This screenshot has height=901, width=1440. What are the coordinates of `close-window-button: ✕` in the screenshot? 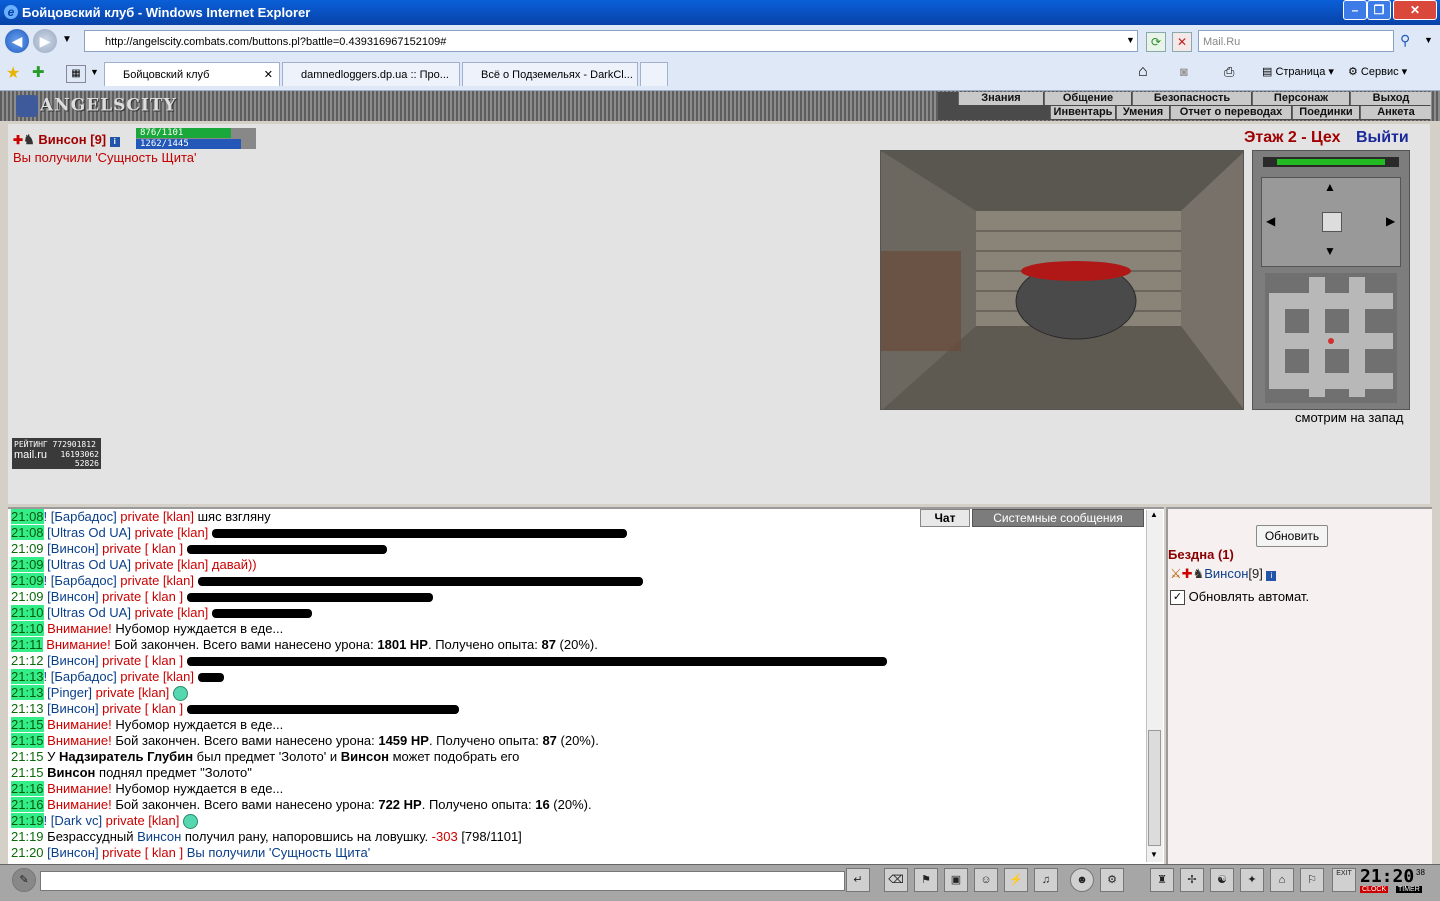 It's located at (1415, 10).